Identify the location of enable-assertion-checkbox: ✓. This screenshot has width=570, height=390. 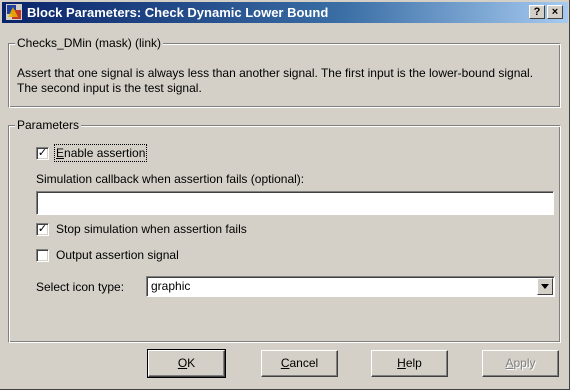
(42, 153).